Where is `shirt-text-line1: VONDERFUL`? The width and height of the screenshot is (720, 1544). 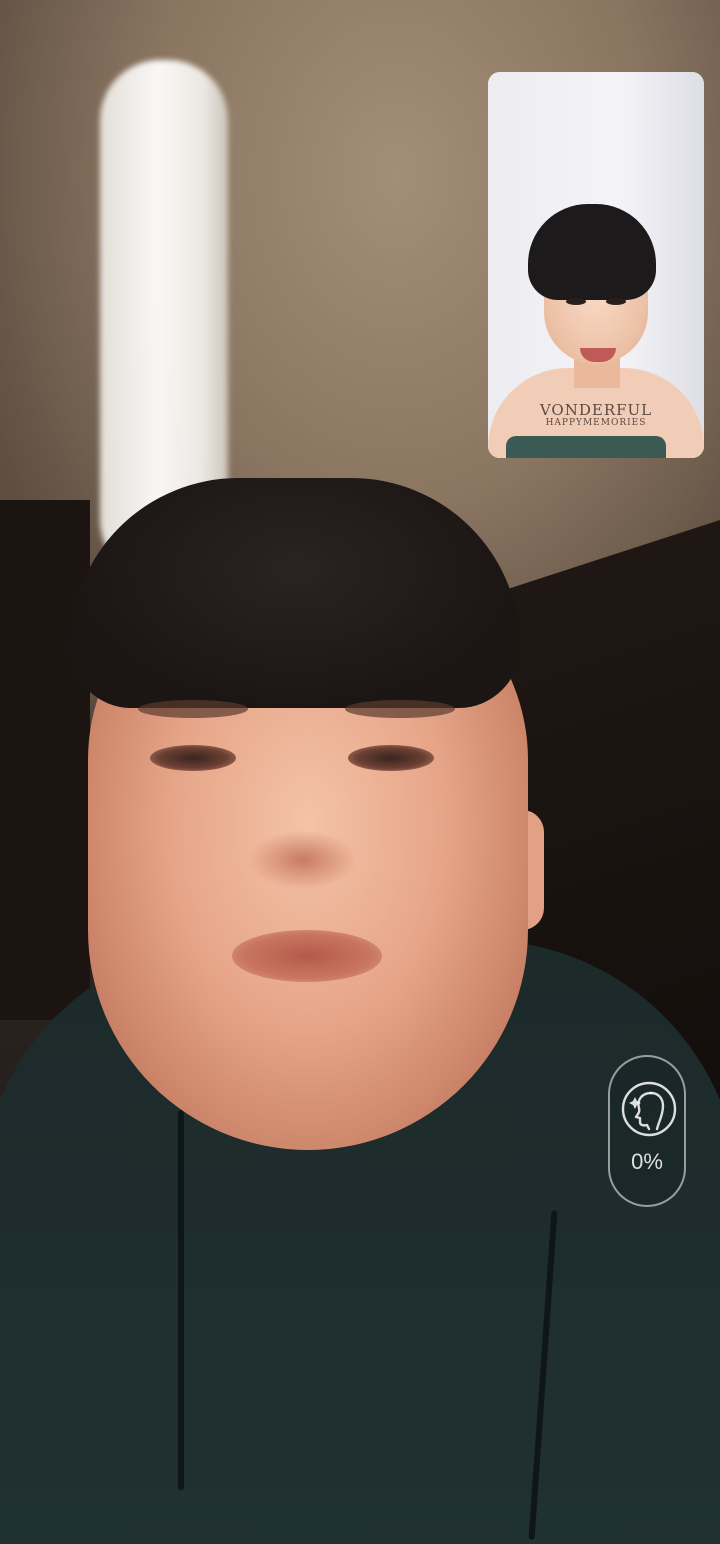 shirt-text-line1: VONDERFUL is located at coordinates (596, 410).